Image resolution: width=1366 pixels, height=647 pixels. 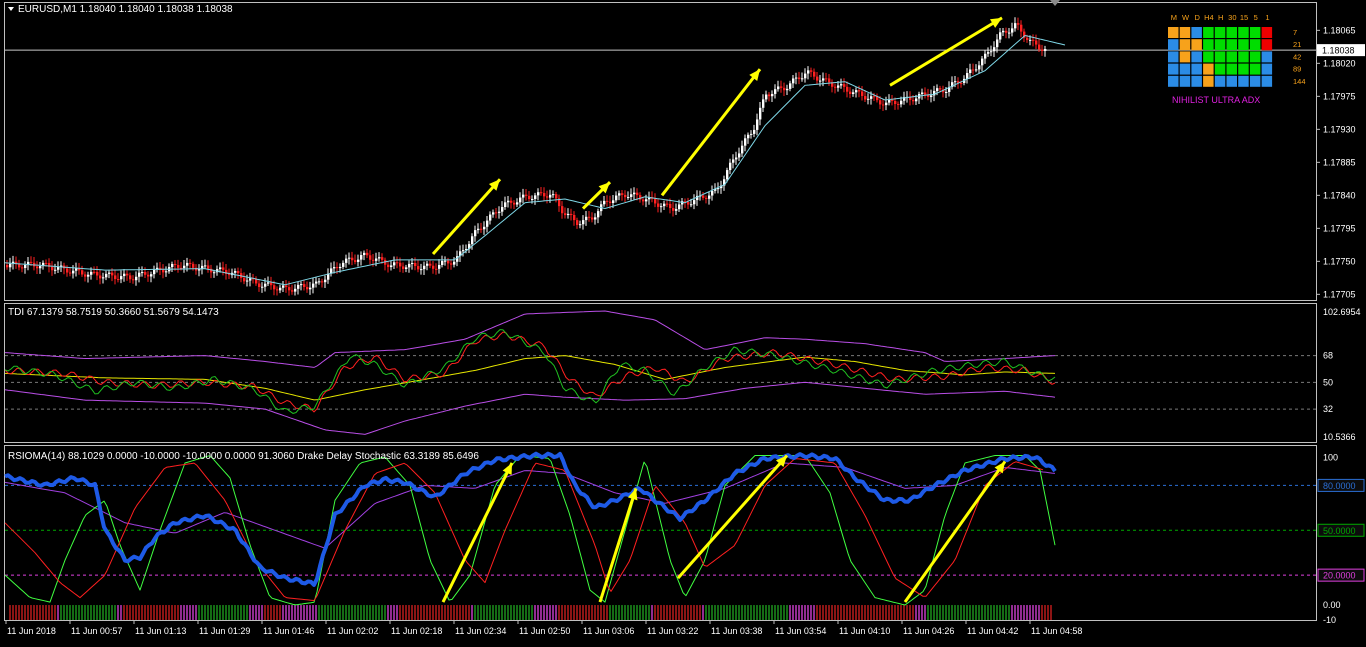 I want to click on price-tick-label: 1.17705, so click(x=1339, y=294).